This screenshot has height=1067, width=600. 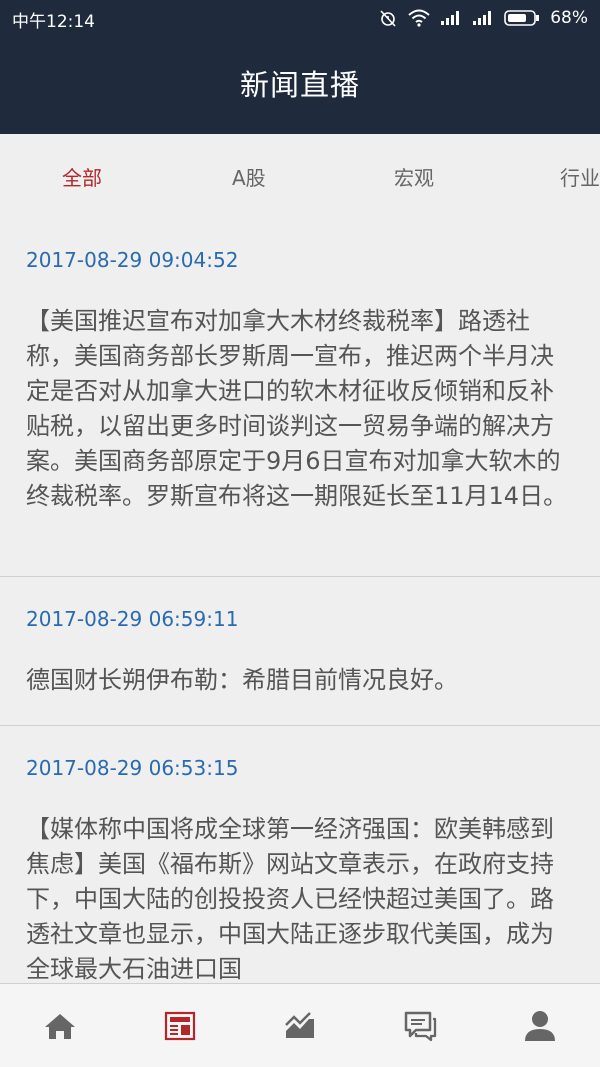 I want to click on app-header: 新闻直播, so click(x=300, y=85).